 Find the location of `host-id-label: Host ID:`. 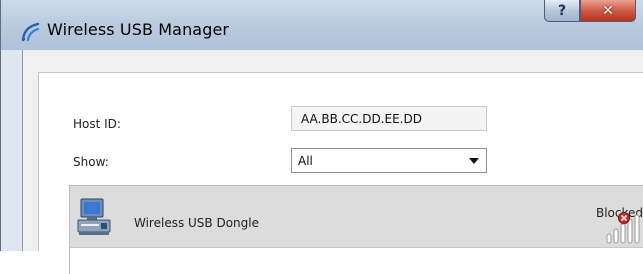

host-id-label: Host ID: is located at coordinates (97, 124).